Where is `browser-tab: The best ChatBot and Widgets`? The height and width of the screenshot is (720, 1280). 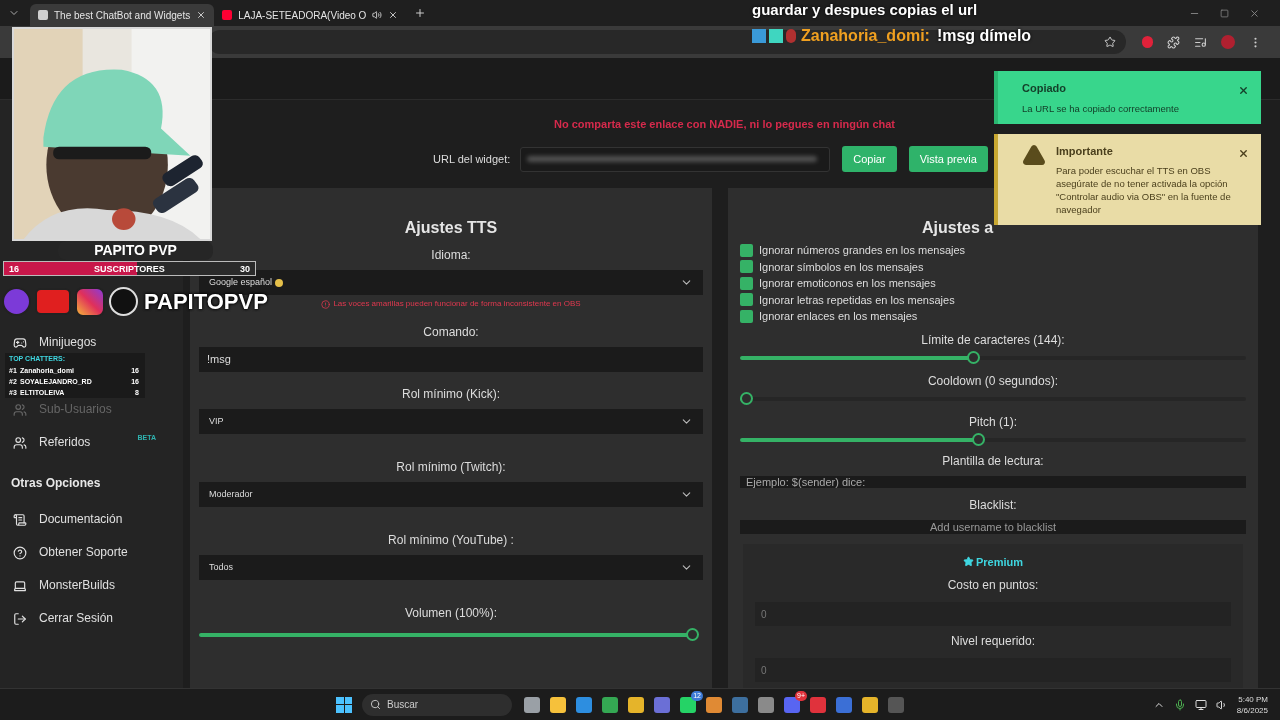 browser-tab: The best ChatBot and Widgets is located at coordinates (122, 15).